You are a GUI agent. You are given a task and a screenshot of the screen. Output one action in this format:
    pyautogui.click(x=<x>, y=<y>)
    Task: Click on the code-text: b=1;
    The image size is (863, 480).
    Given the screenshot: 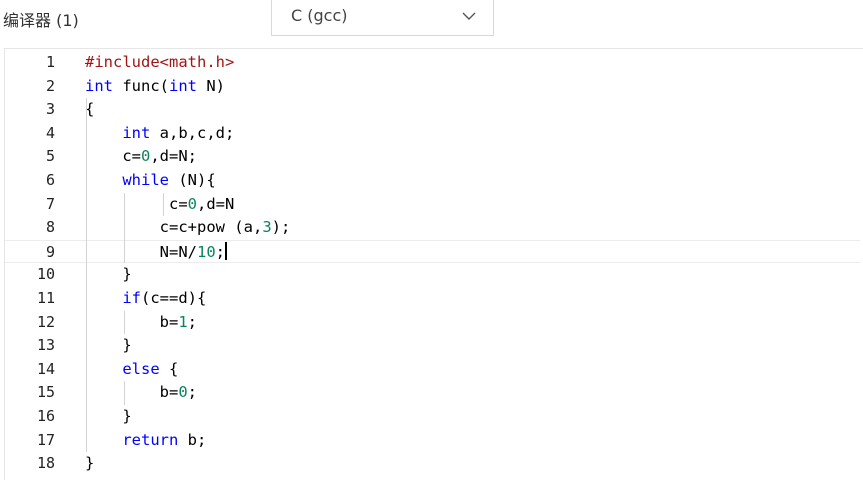 What is the action you would take?
    pyautogui.click(x=141, y=323)
    